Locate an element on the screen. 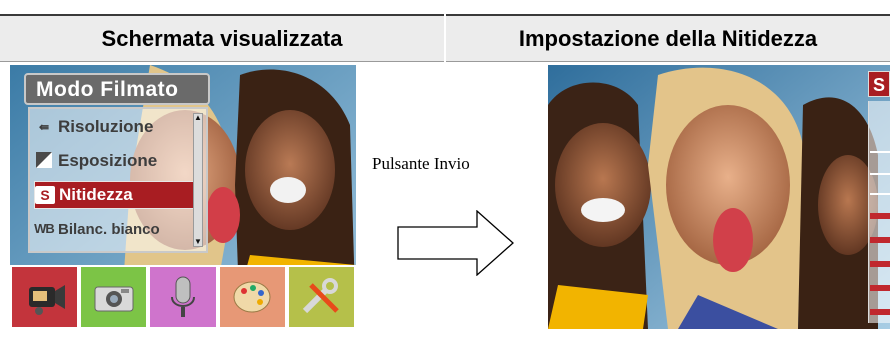  palette-icon is located at coordinates (252, 297).